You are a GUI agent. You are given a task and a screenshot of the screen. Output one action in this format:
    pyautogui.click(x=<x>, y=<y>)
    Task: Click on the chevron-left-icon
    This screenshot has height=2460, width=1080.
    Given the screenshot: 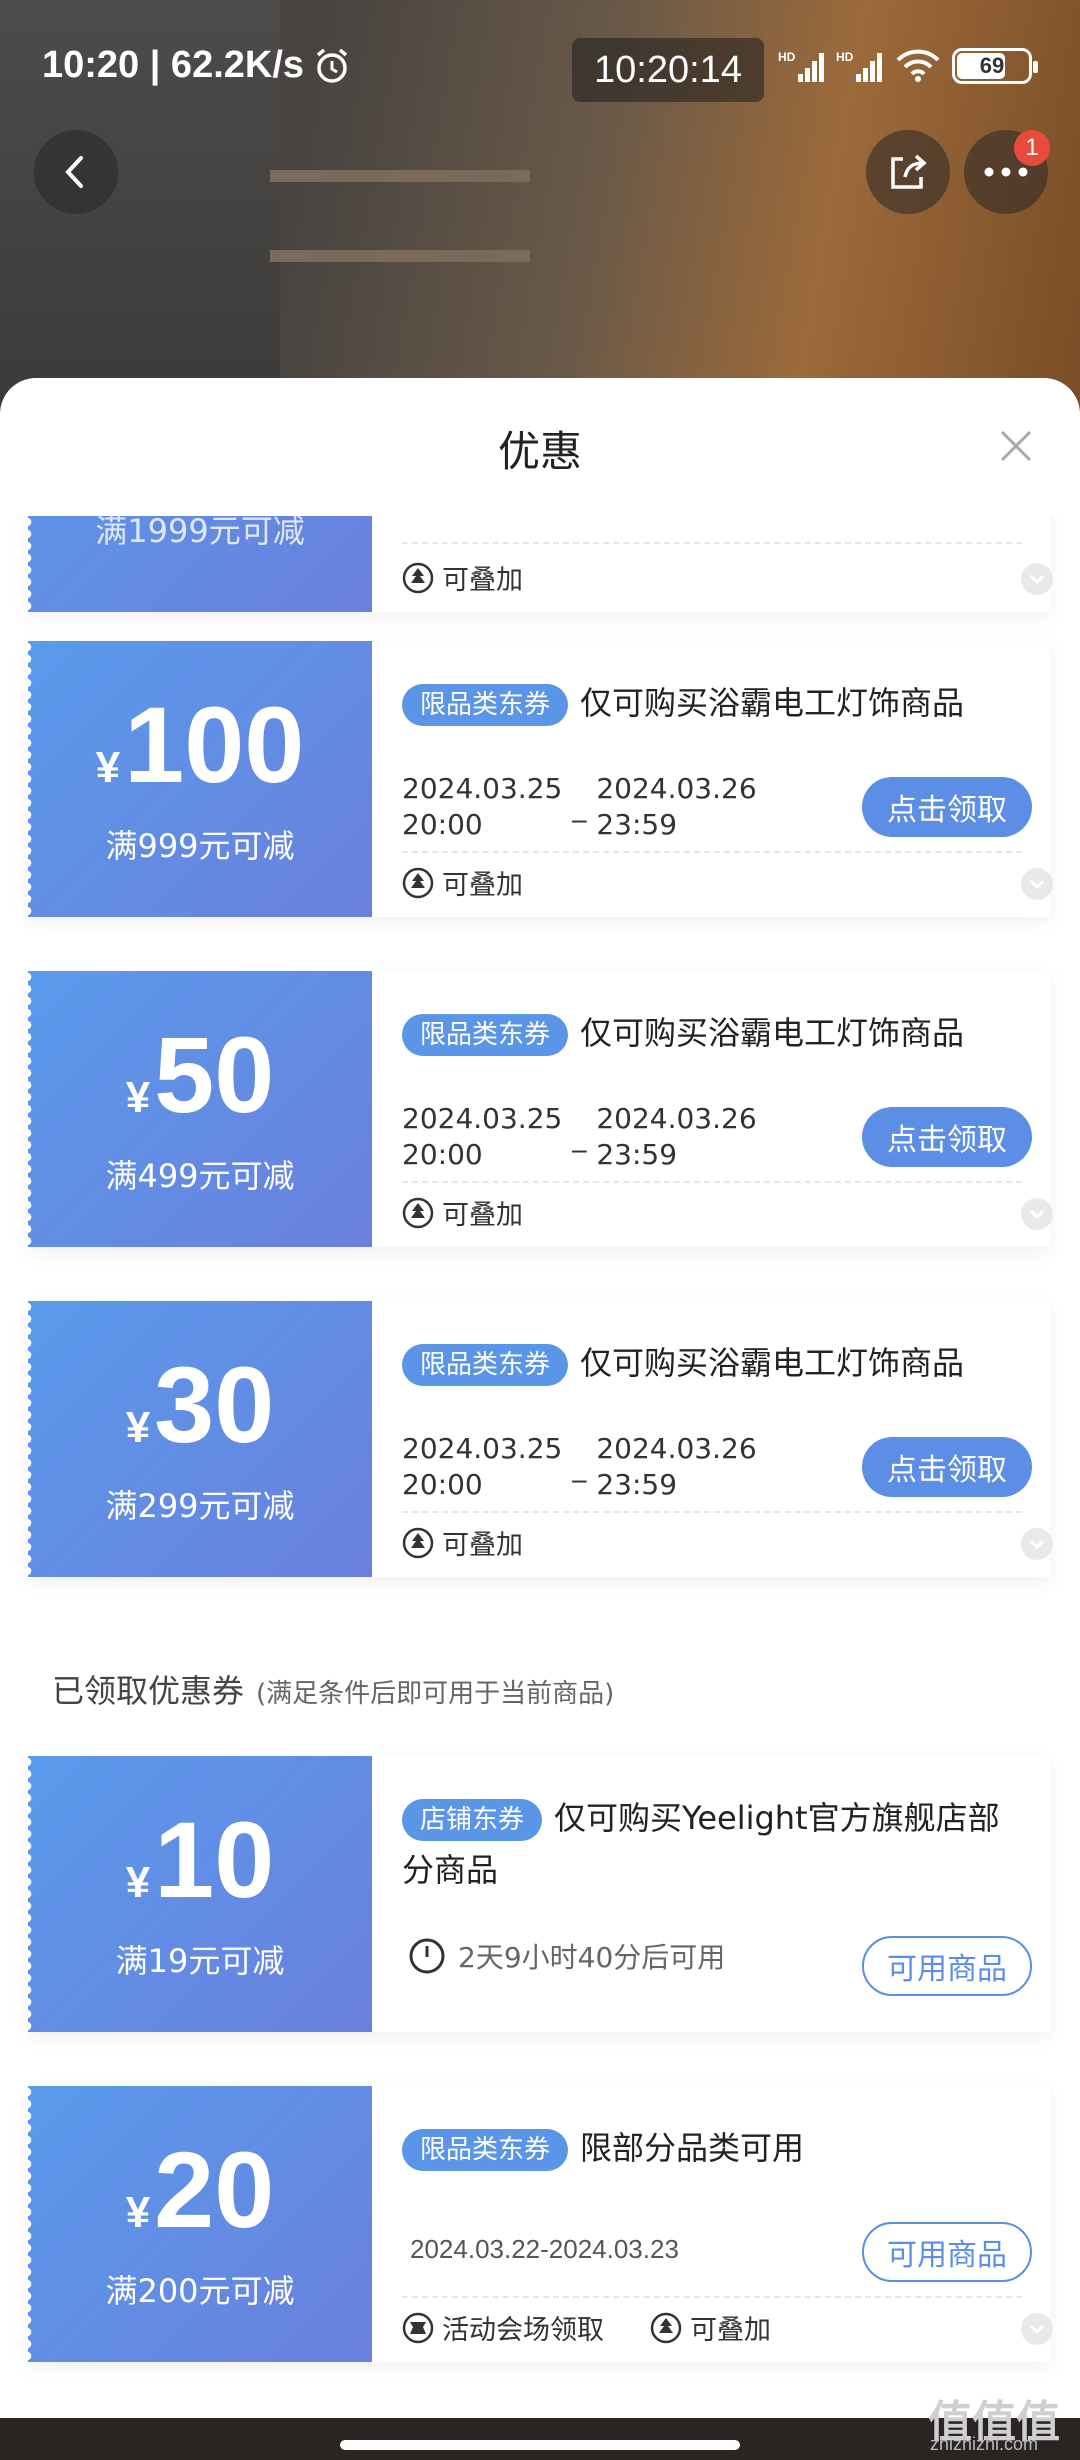 What is the action you would take?
    pyautogui.click(x=74, y=172)
    